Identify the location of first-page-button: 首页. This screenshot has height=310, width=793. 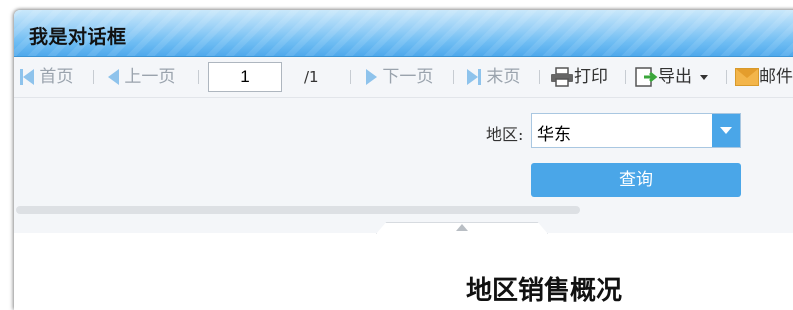
(46, 77).